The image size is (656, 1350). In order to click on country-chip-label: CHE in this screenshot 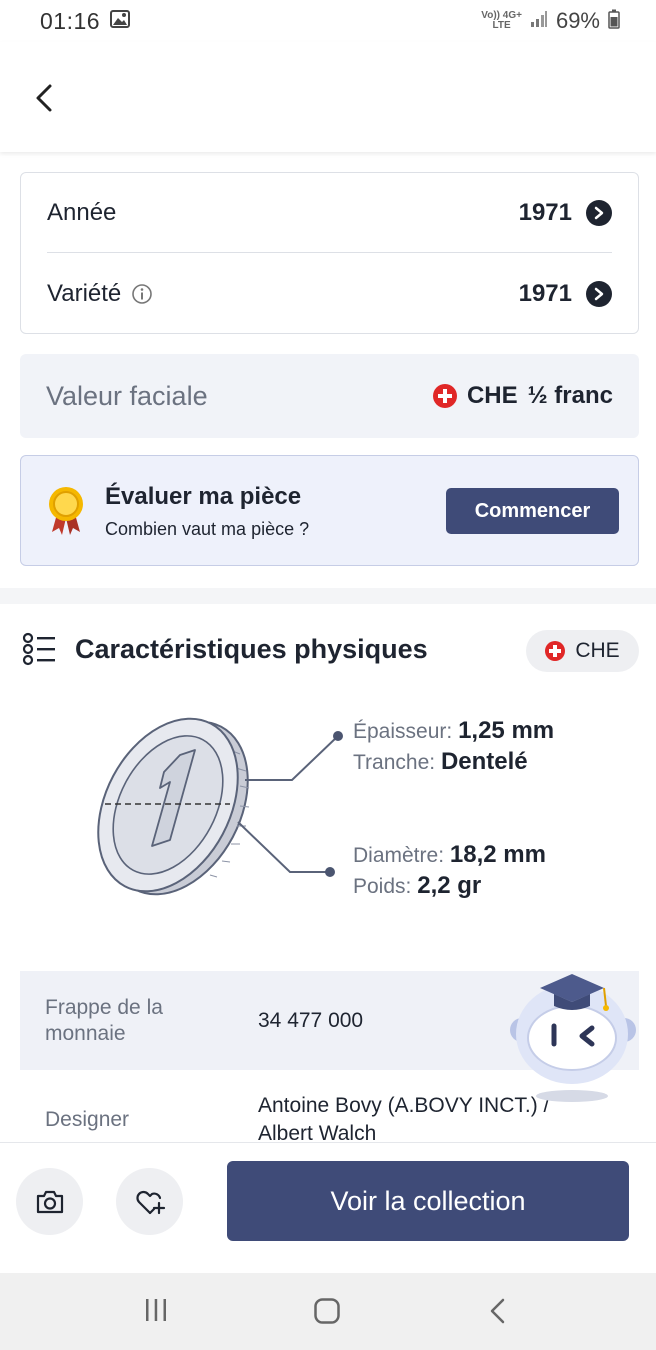, I will do `click(597, 650)`.